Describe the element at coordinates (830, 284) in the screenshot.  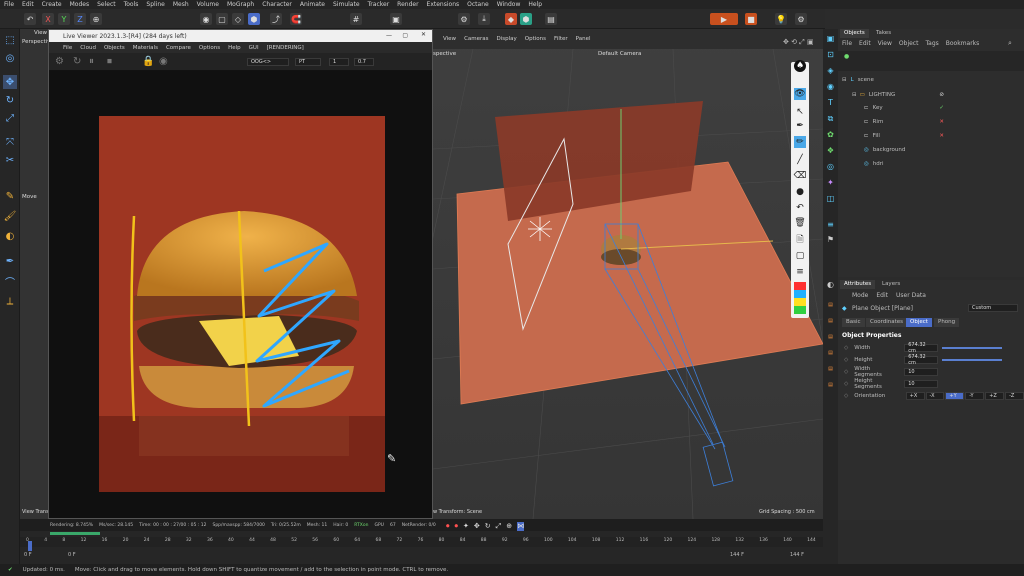
I see `layers-icon: ◐` at that location.